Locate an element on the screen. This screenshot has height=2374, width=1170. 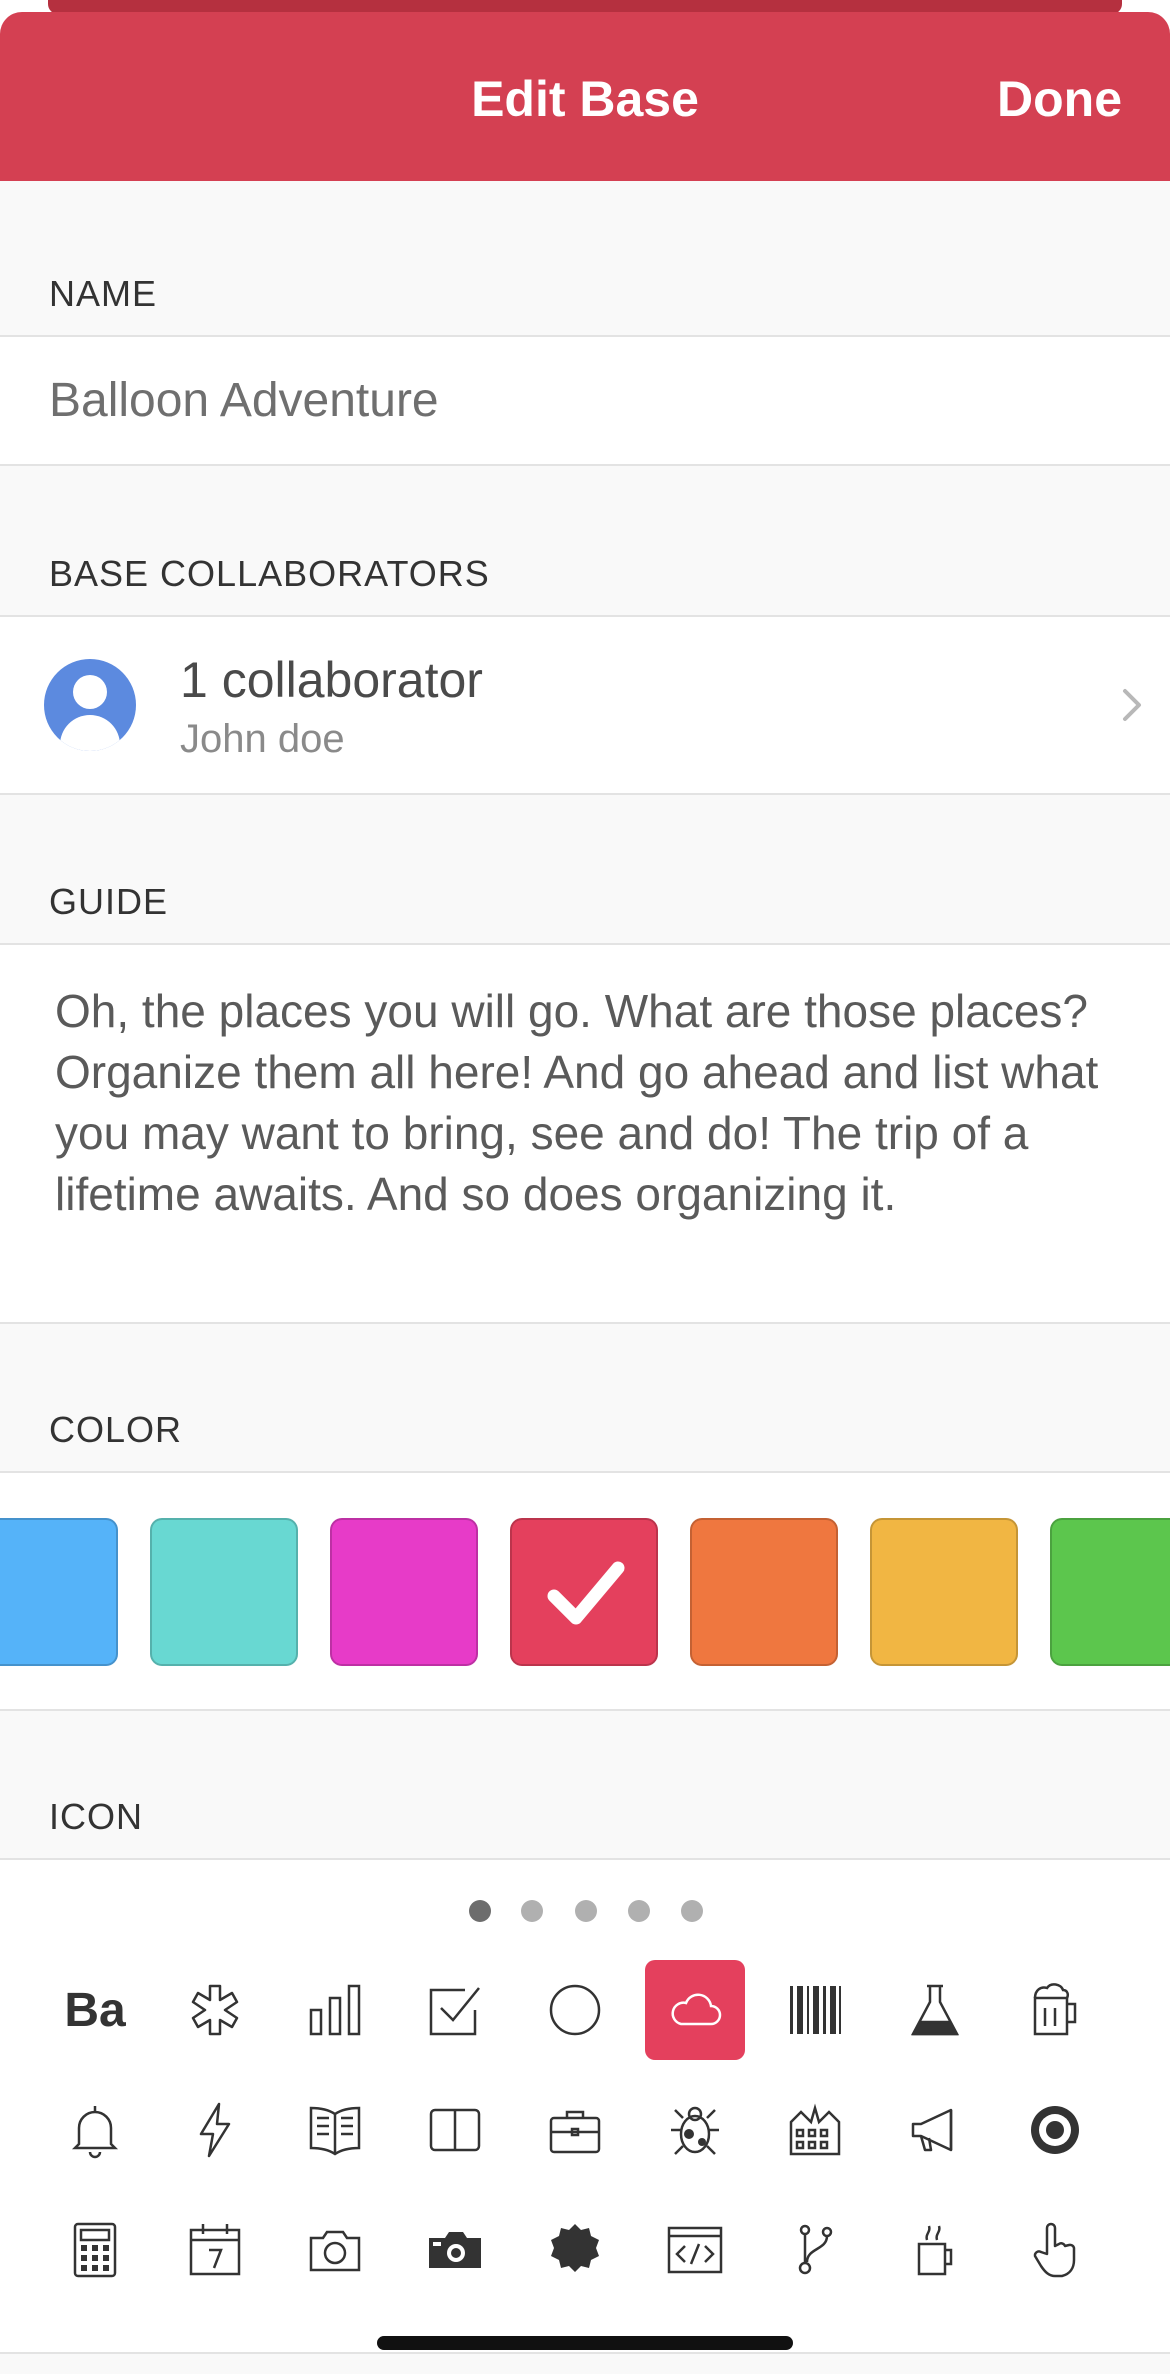
home-indicator is located at coordinates (585, 2343).